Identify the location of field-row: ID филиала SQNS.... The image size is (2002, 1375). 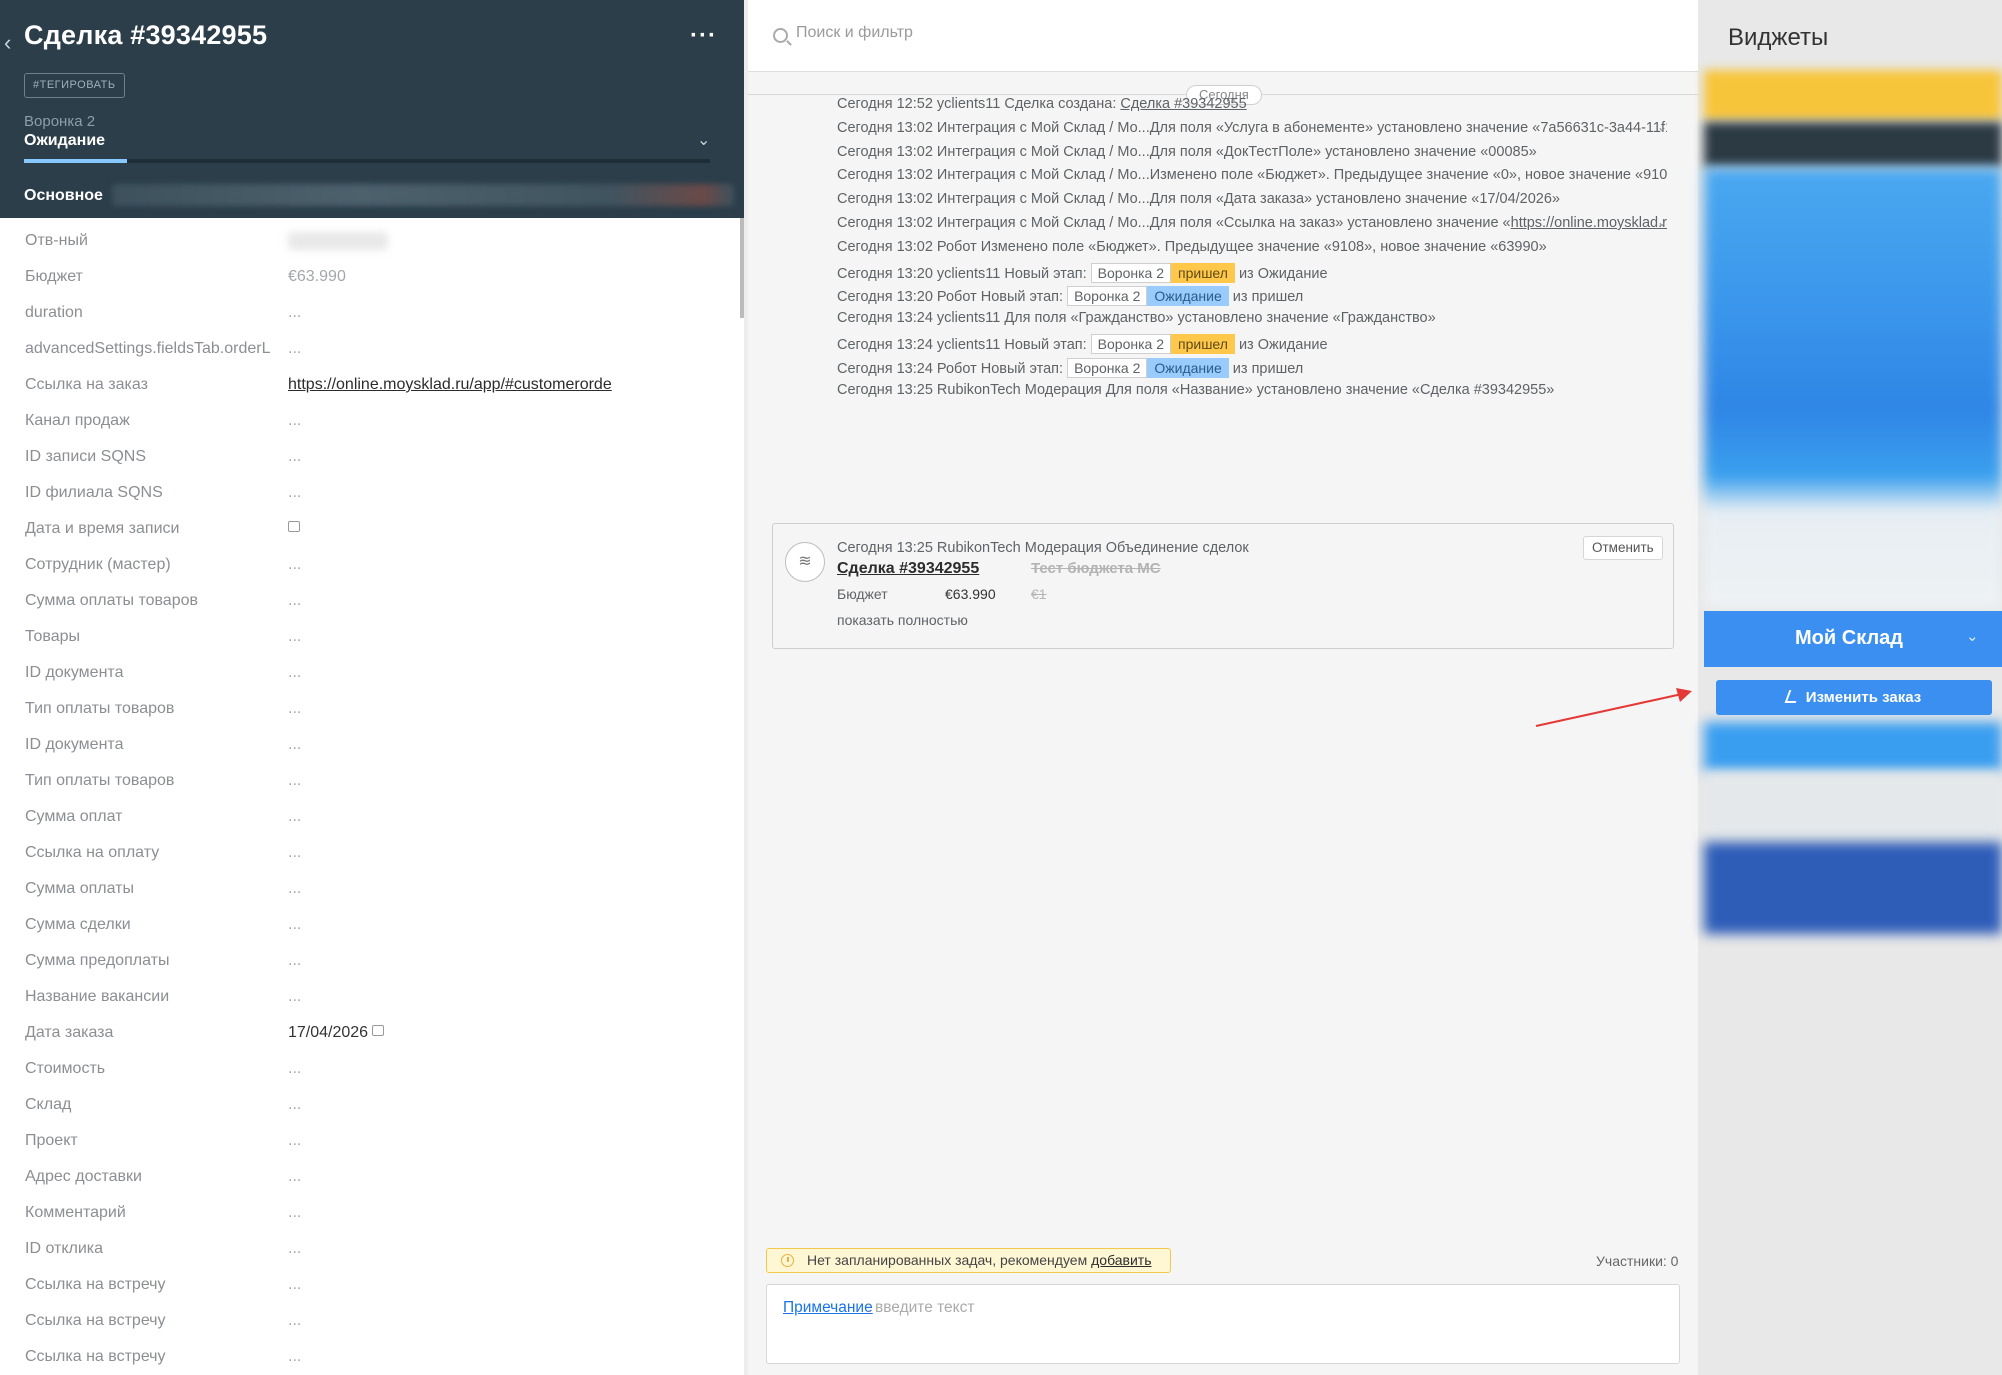
(370, 502).